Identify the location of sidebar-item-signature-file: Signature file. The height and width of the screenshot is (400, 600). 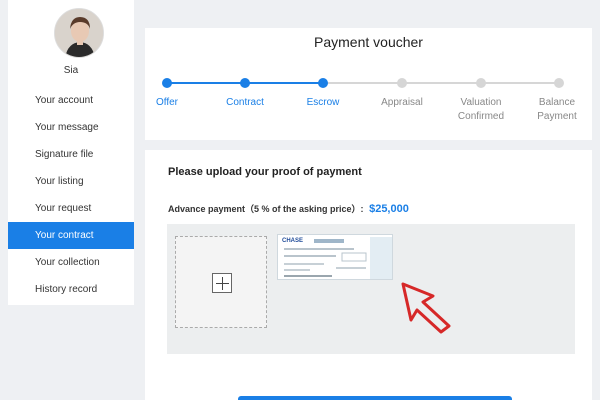
(71, 154).